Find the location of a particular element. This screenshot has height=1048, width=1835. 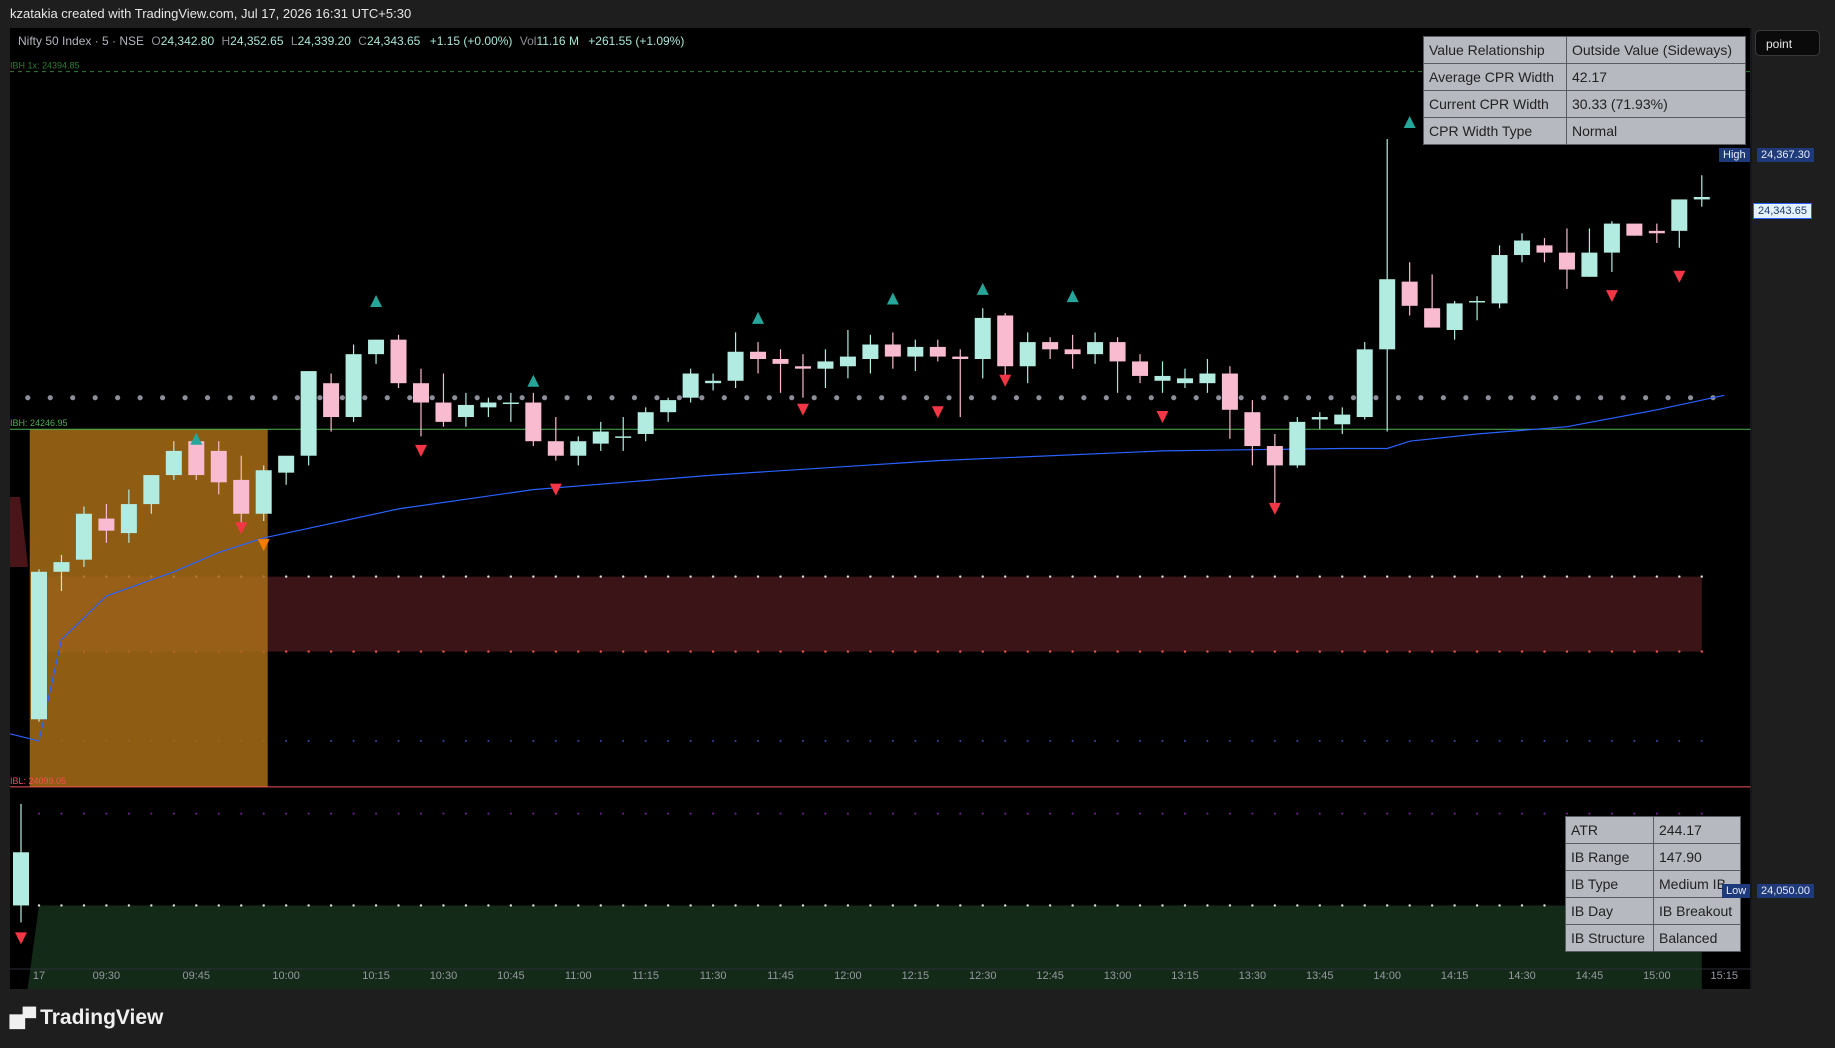

time-tick-label: 12:00 is located at coordinates (848, 976).